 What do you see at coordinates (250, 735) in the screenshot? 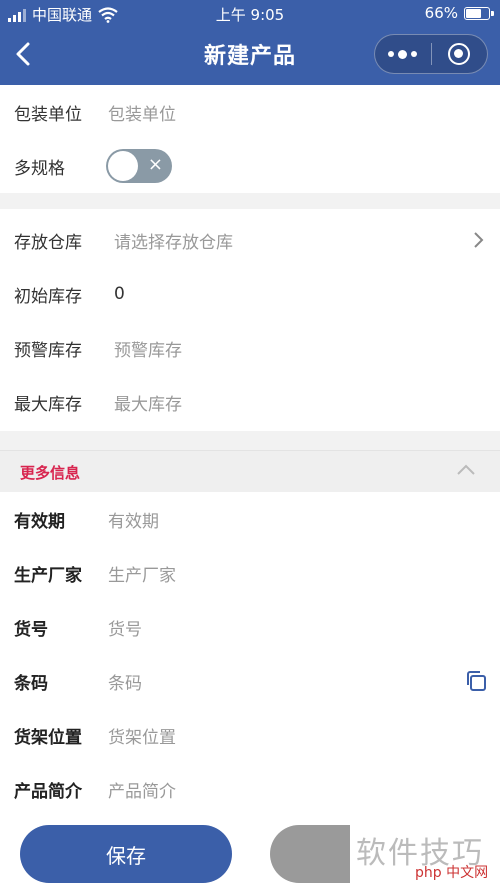
I see `shelf-location-row: 货架位置 货架位置` at bounding box center [250, 735].